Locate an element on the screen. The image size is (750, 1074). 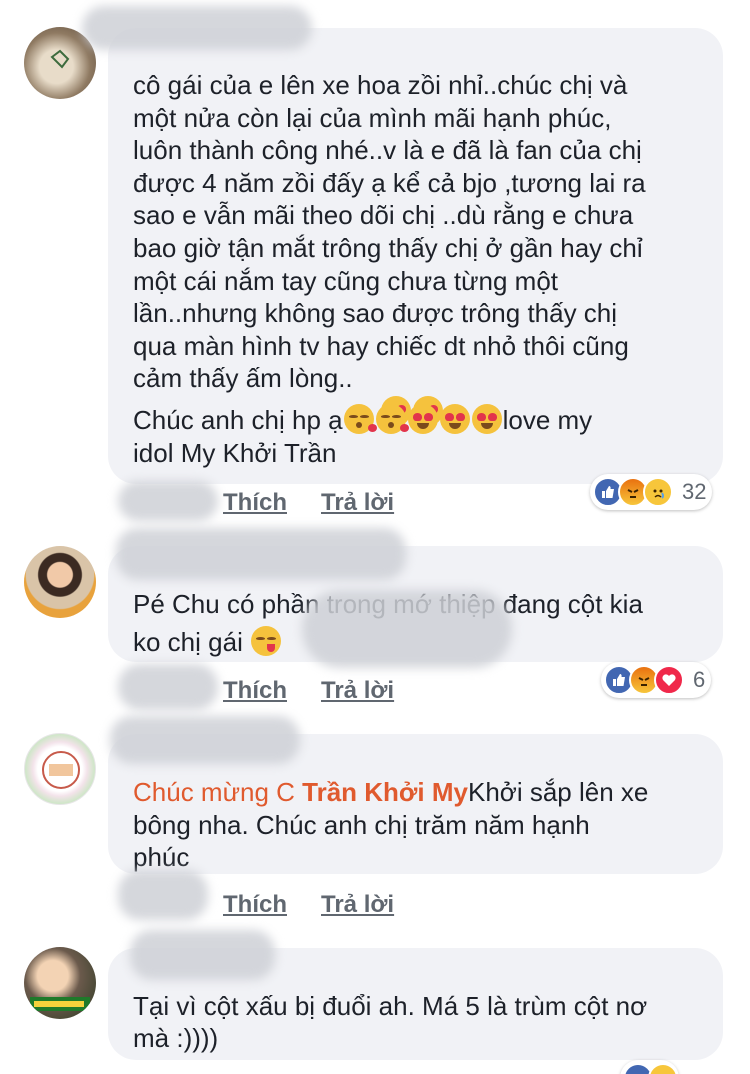
reaction-count: 32 is located at coordinates (694, 491).